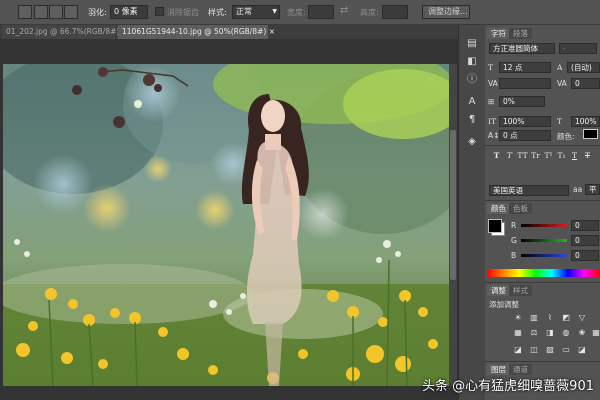 Image resolution: width=600 pixels, height=400 pixels. Describe the element at coordinates (498, 208) in the screenshot. I see `tab-color: 颜色` at that location.